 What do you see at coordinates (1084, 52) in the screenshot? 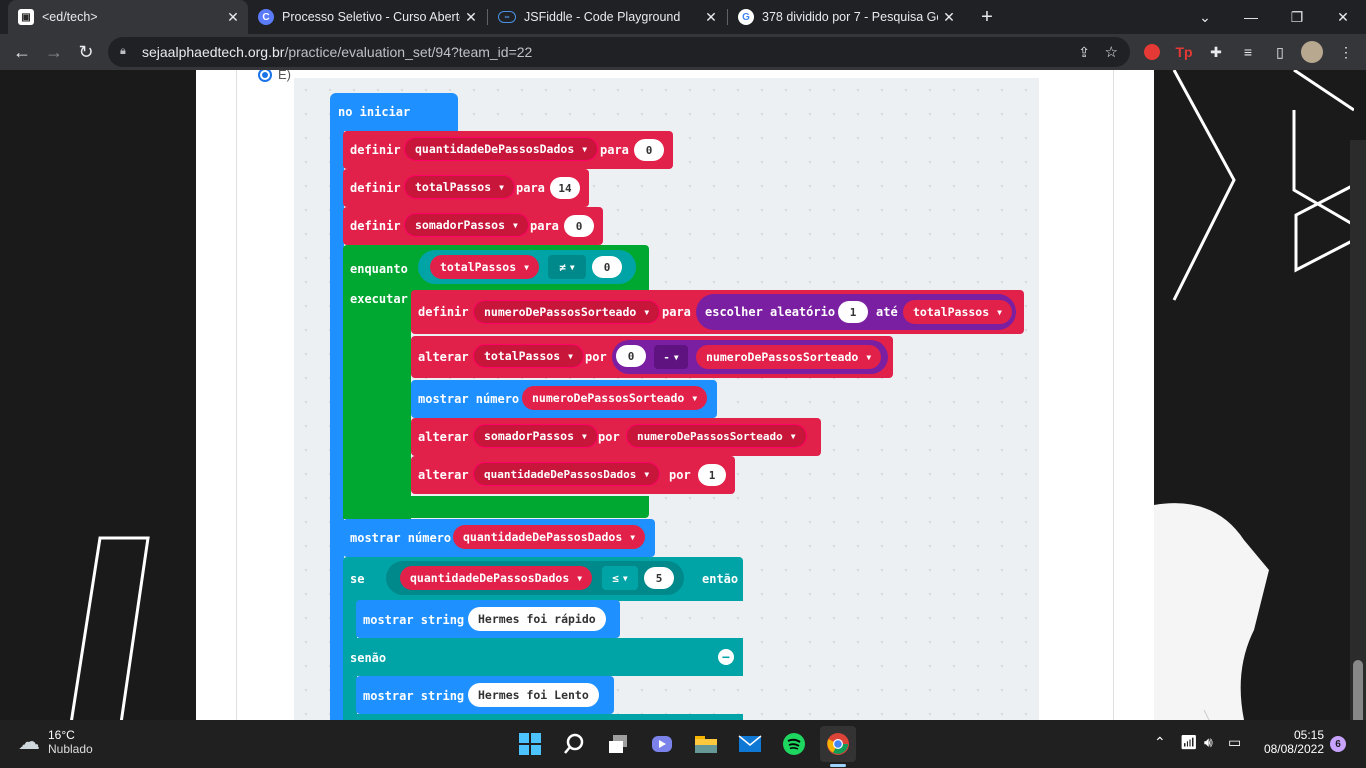
I see `share-icon: ⇪` at bounding box center [1084, 52].